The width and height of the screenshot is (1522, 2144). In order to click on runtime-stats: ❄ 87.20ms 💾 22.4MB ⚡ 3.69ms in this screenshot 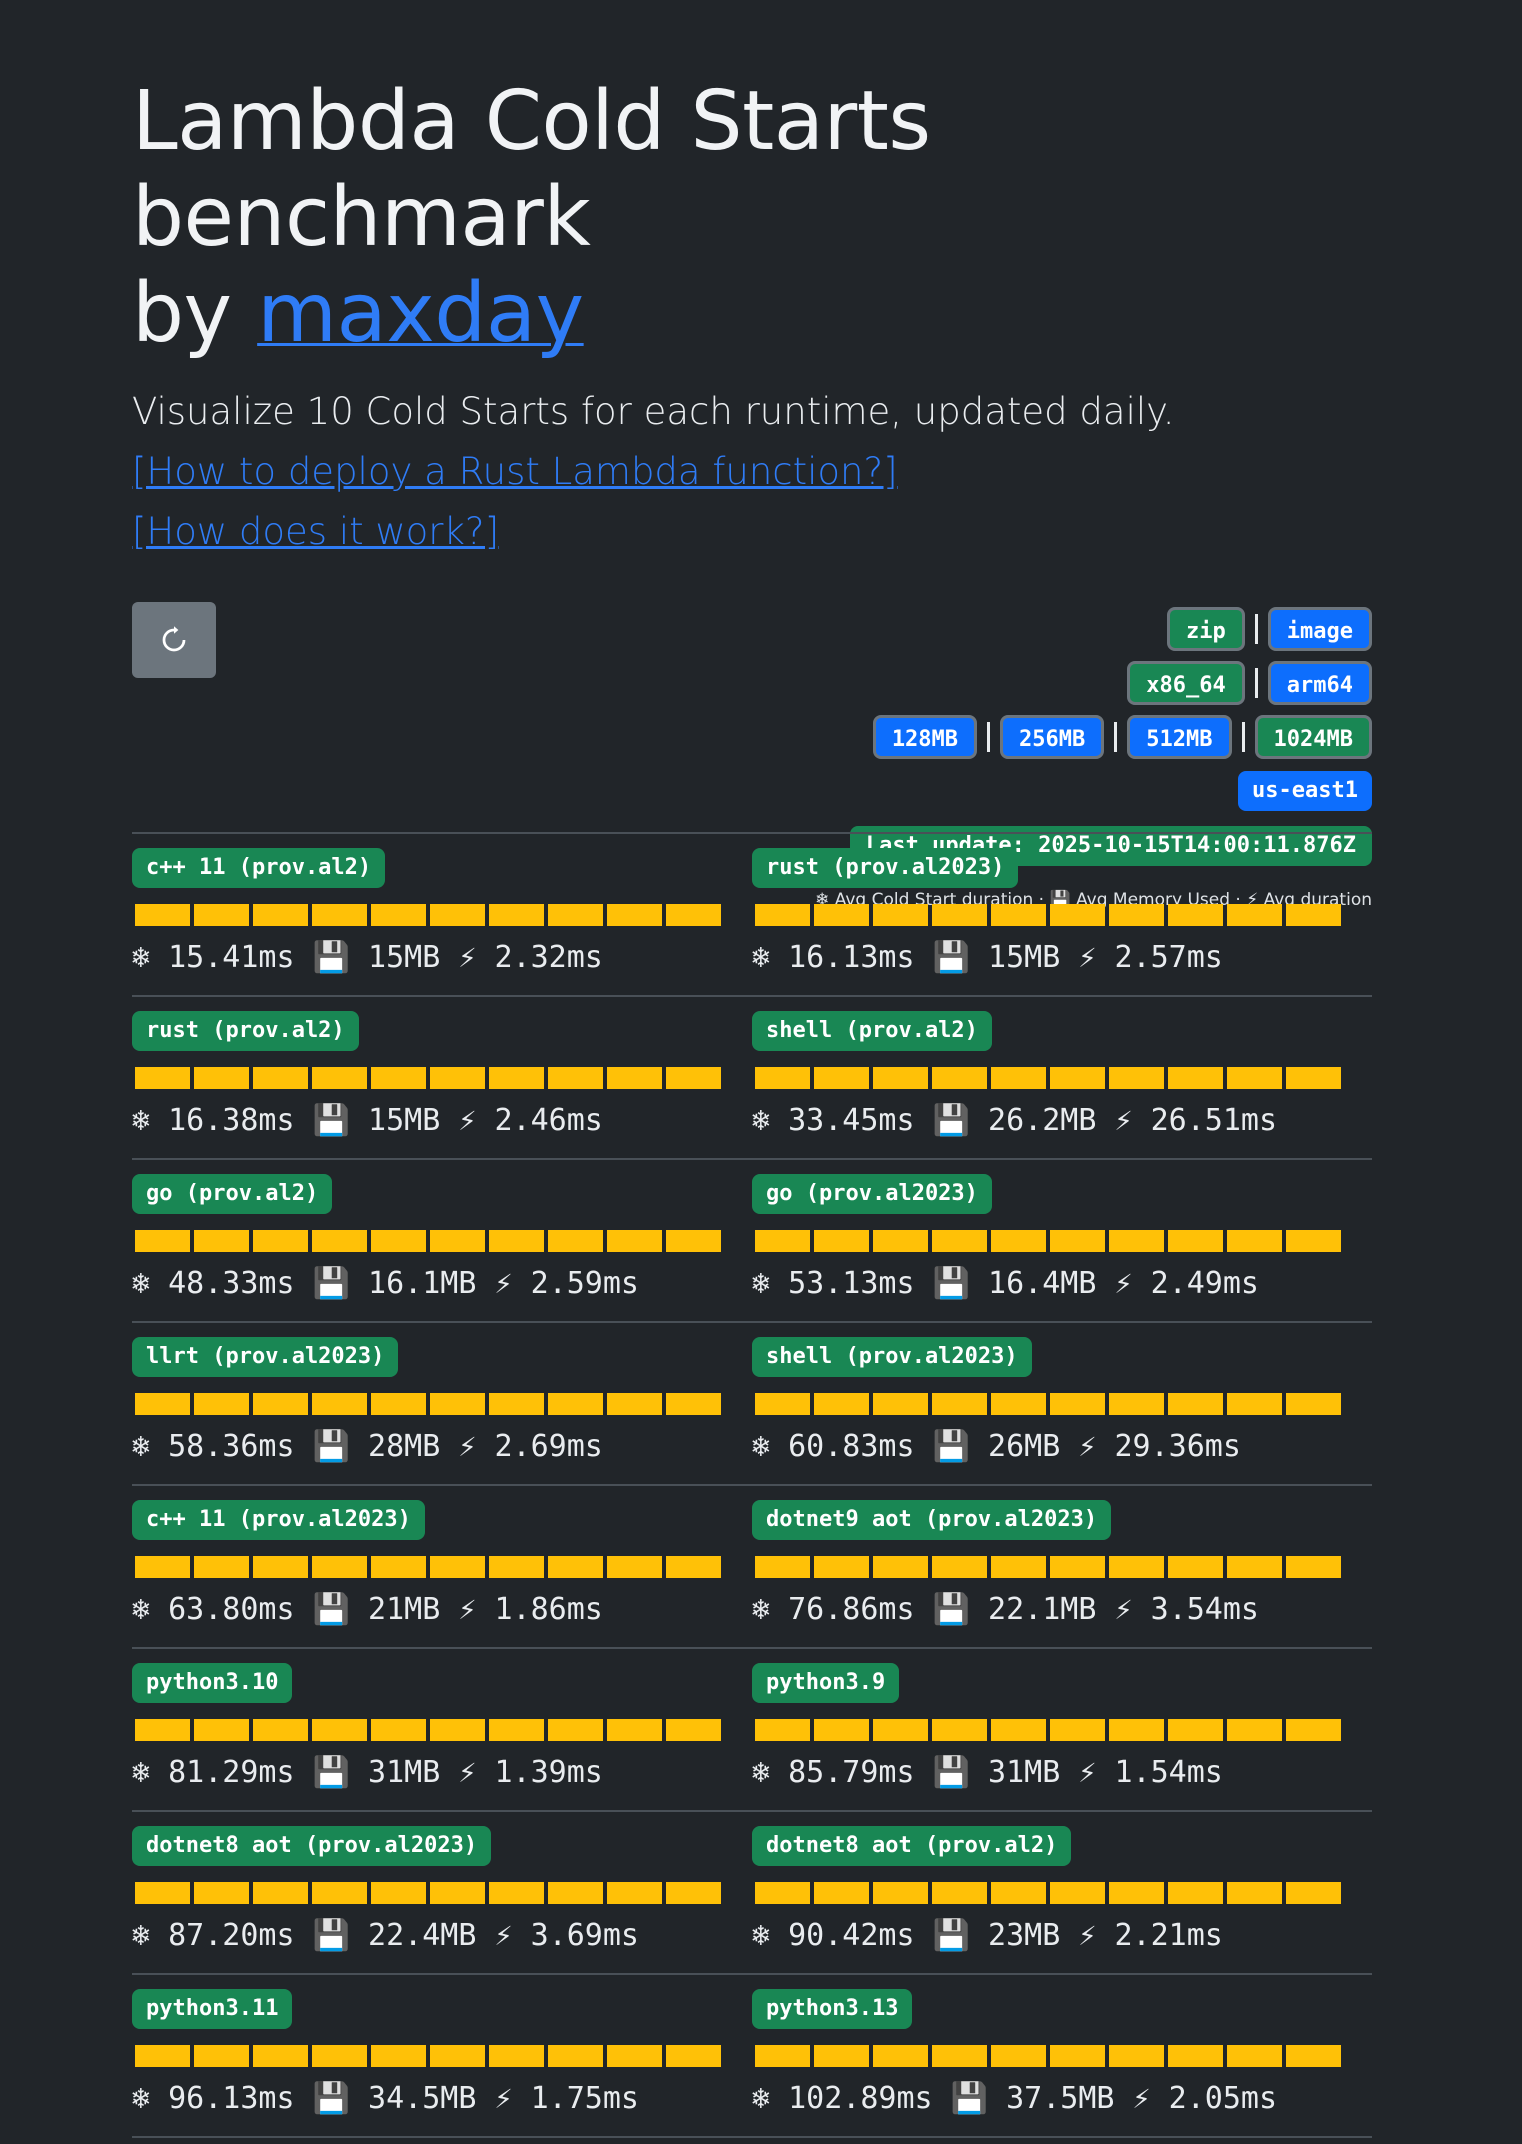, I will do `click(385, 1936)`.